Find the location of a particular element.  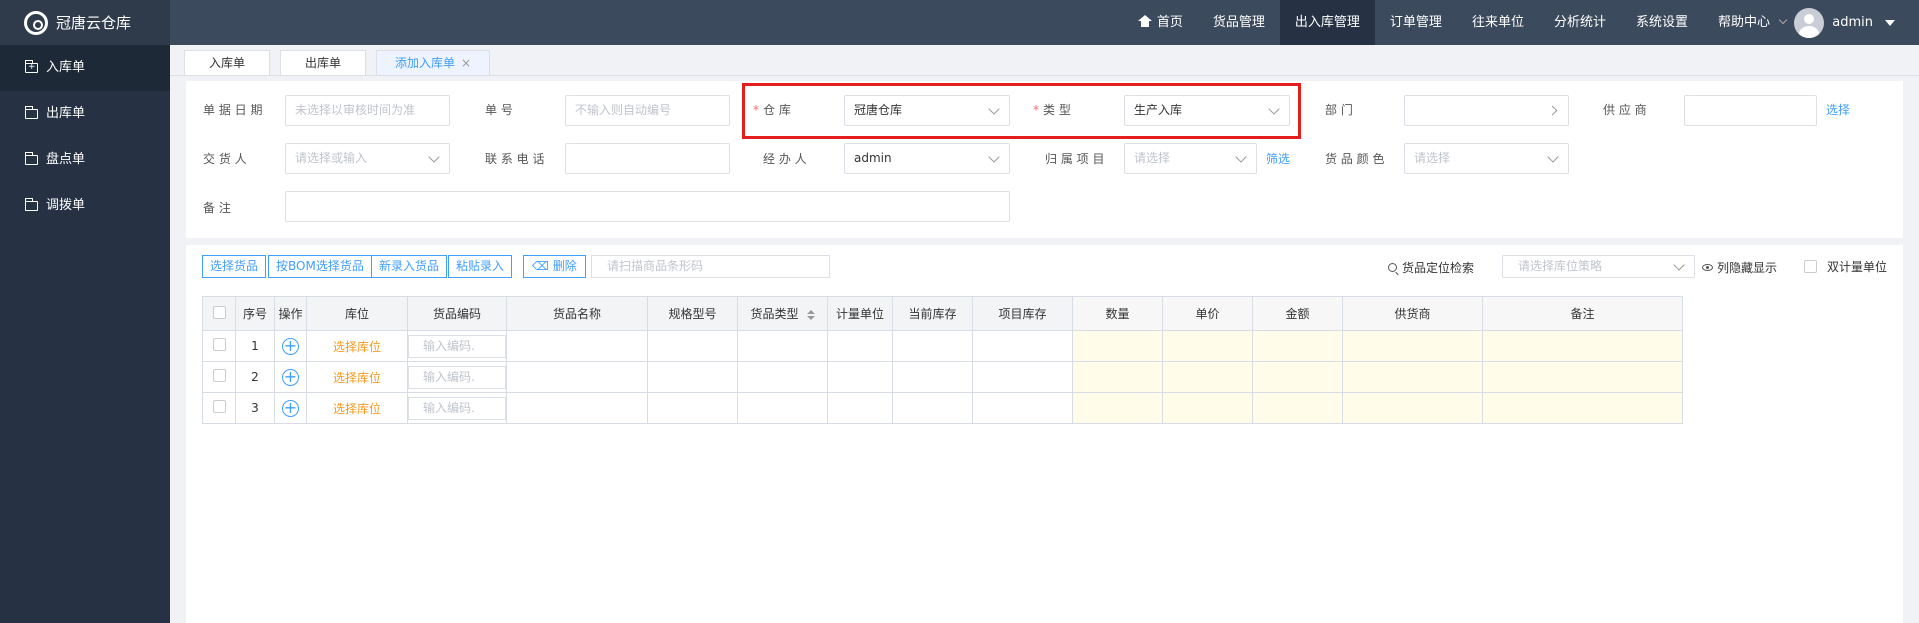

header-type: 货品类型 is located at coordinates (782, 313).